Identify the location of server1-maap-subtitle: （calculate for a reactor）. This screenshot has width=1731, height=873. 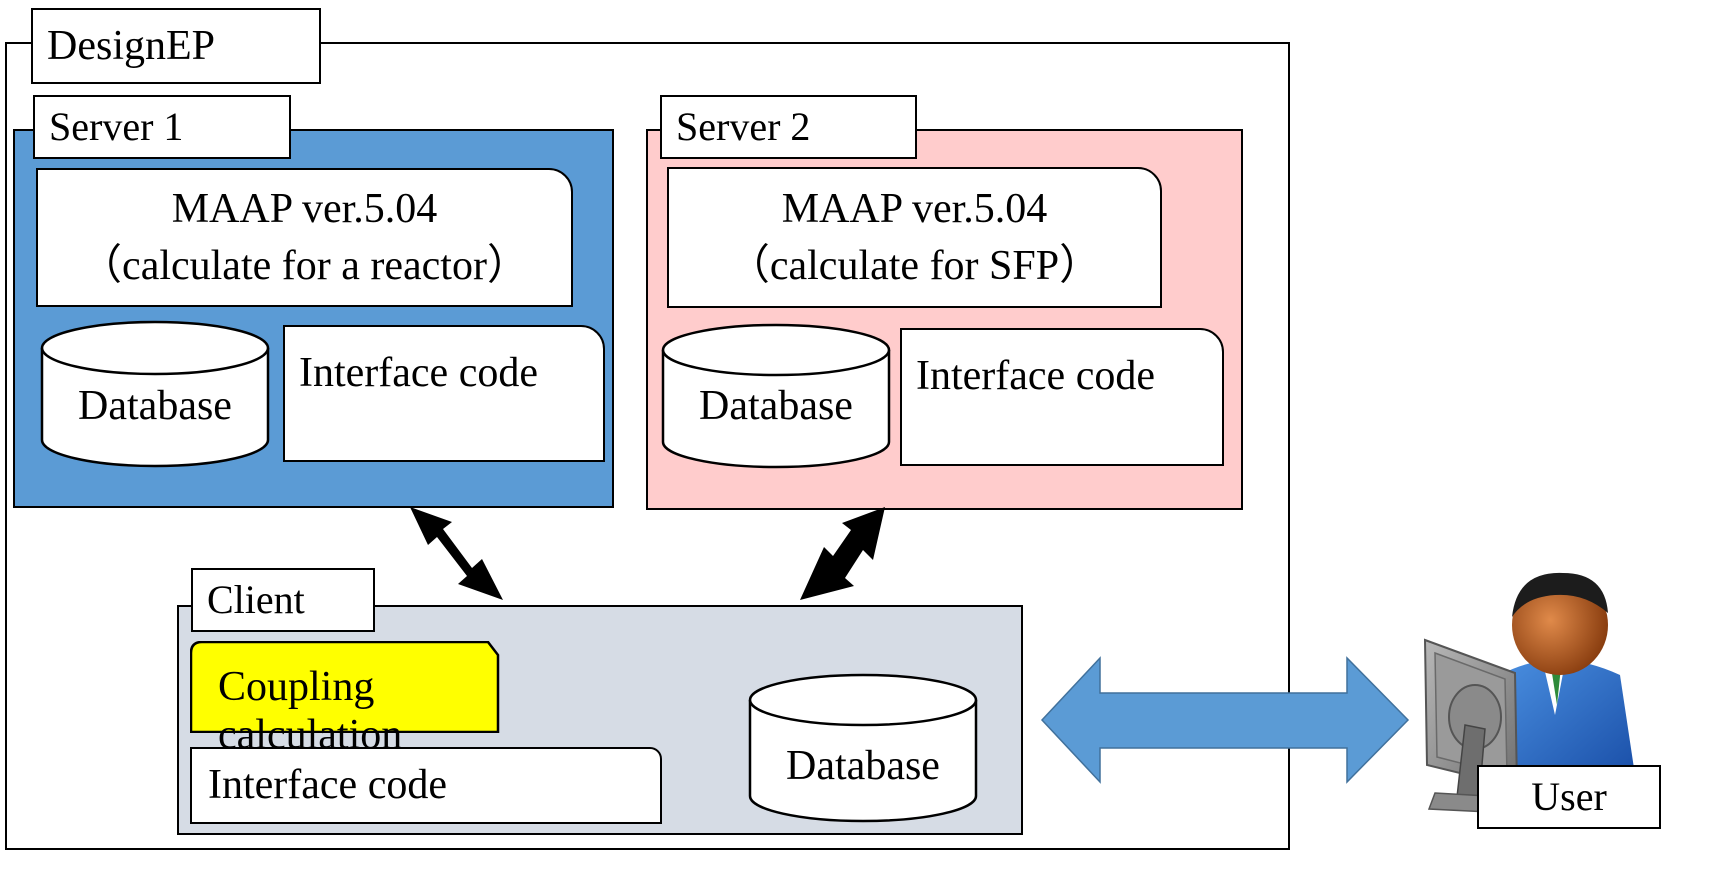
(304, 265).